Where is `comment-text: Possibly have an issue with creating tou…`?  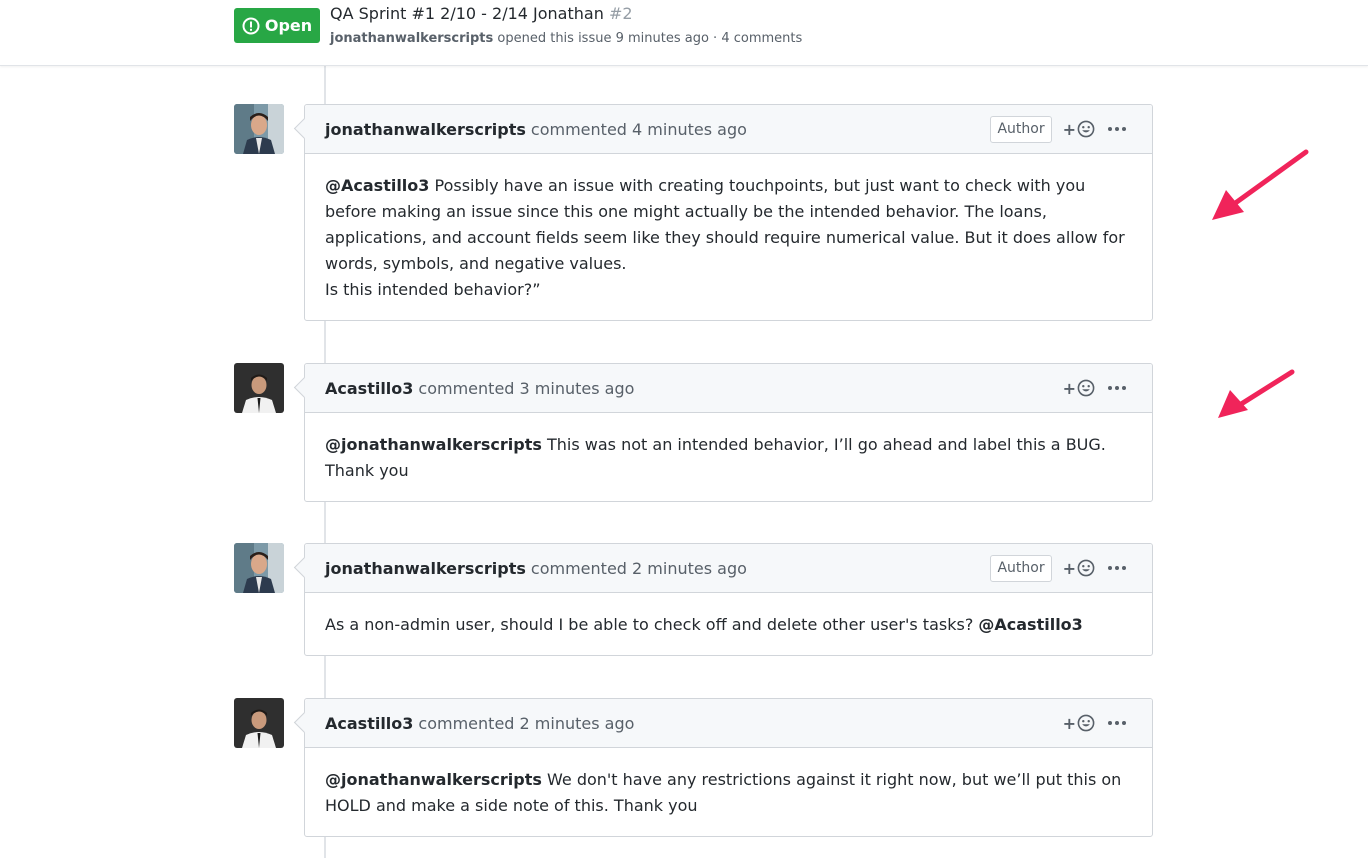
comment-text: Possibly have an issue with creating tou… is located at coordinates (725, 224).